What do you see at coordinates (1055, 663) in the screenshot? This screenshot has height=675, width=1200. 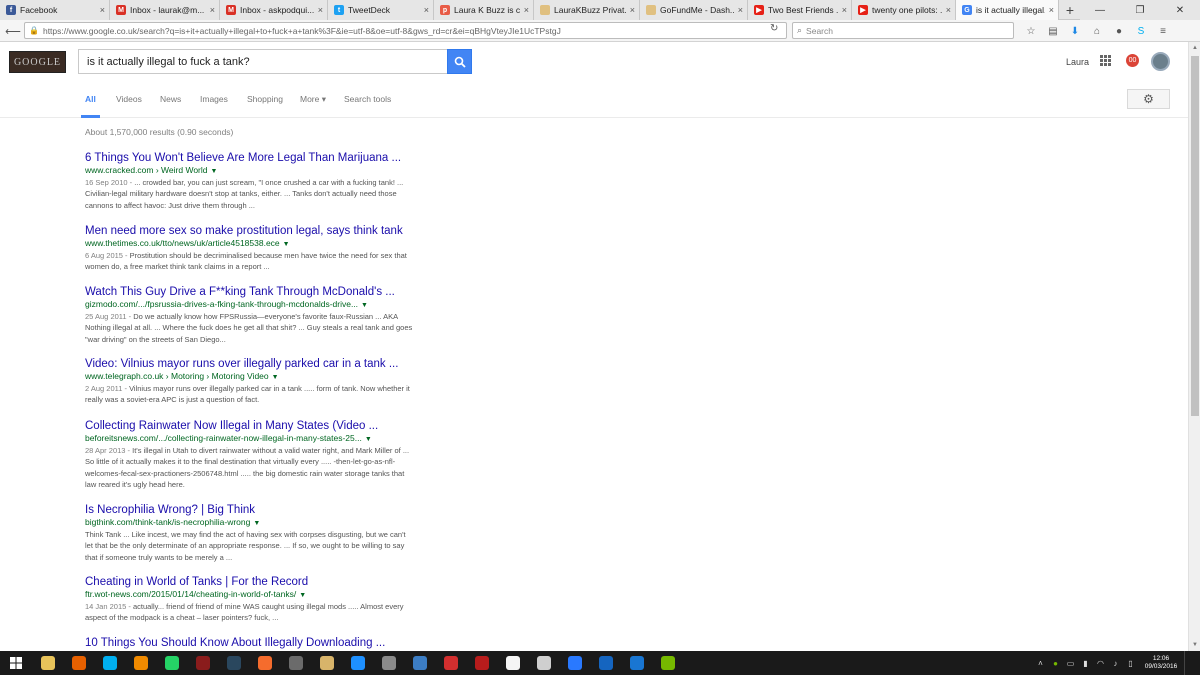 I see `tray-app-icon: ●` at bounding box center [1055, 663].